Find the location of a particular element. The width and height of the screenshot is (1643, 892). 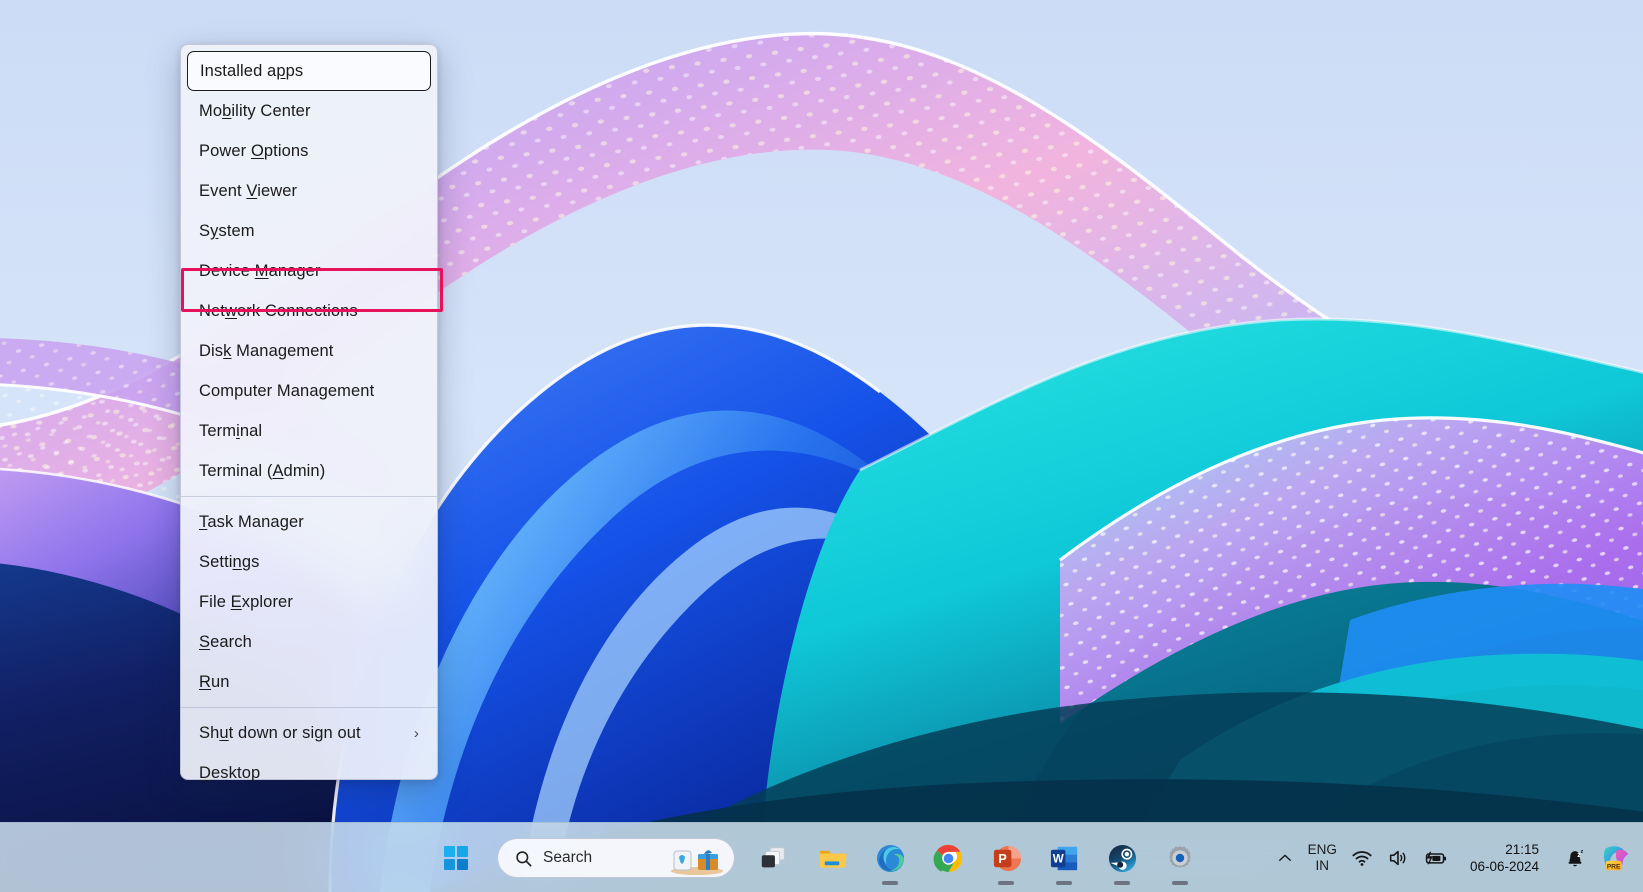

taskbar-app-google-chrome is located at coordinates (948, 858).